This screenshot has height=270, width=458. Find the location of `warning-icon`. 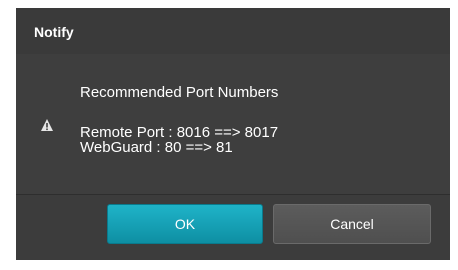

warning-icon is located at coordinates (47, 125).